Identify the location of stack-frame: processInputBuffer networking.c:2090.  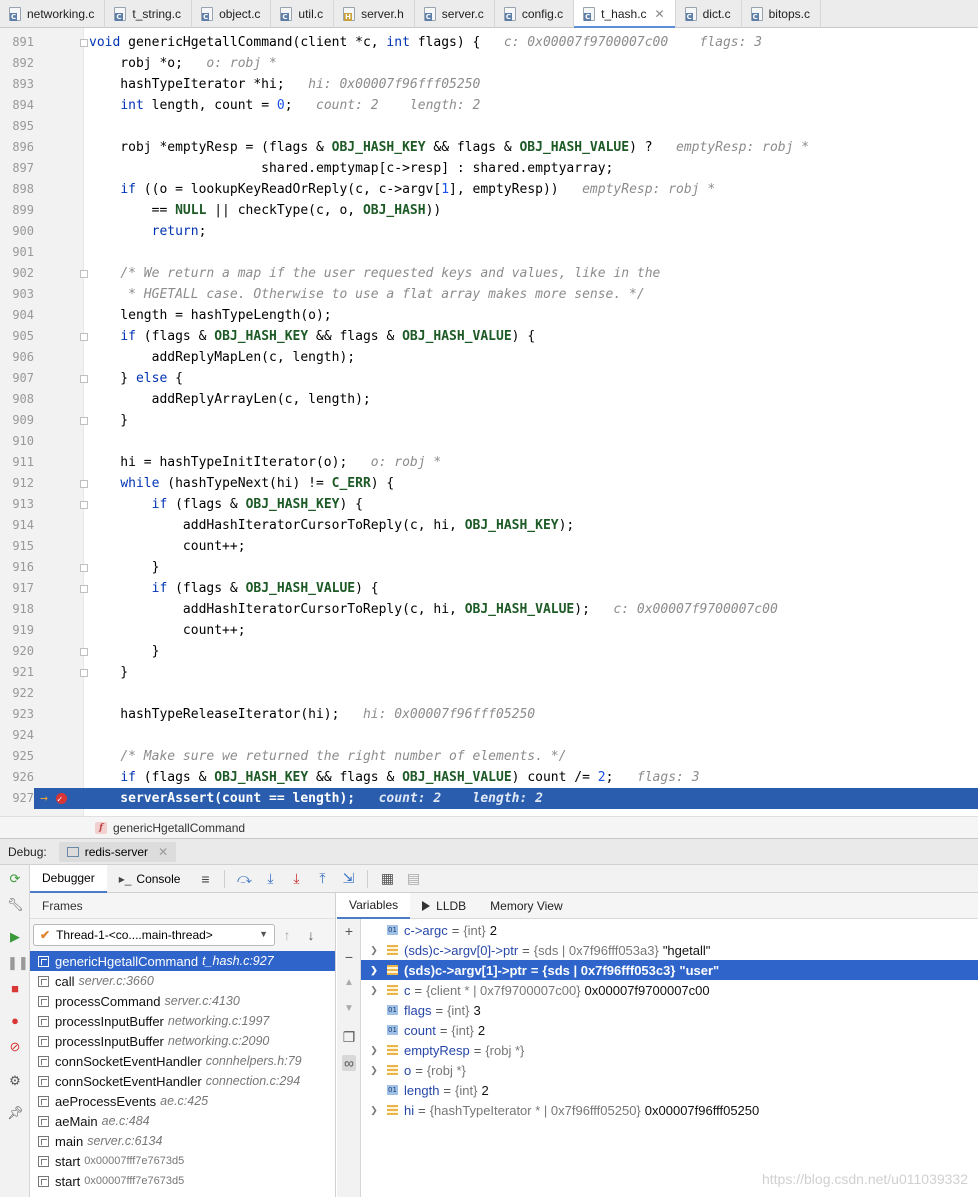
(182, 1041).